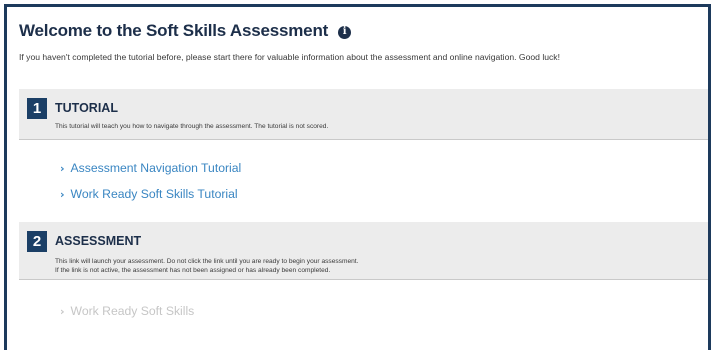  I want to click on page-title: Welcome to the Soft Skills Assessment, so click(174, 30).